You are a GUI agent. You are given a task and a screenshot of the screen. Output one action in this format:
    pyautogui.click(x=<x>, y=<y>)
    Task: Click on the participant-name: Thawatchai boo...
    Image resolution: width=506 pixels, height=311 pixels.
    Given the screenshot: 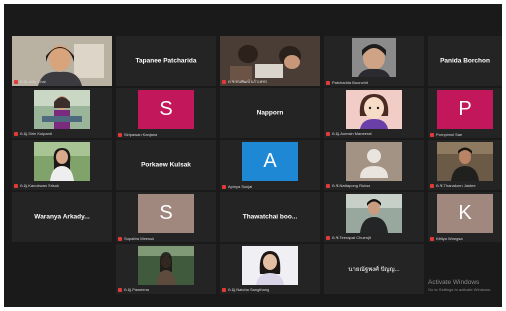 What is the action you would take?
    pyautogui.click(x=270, y=217)
    